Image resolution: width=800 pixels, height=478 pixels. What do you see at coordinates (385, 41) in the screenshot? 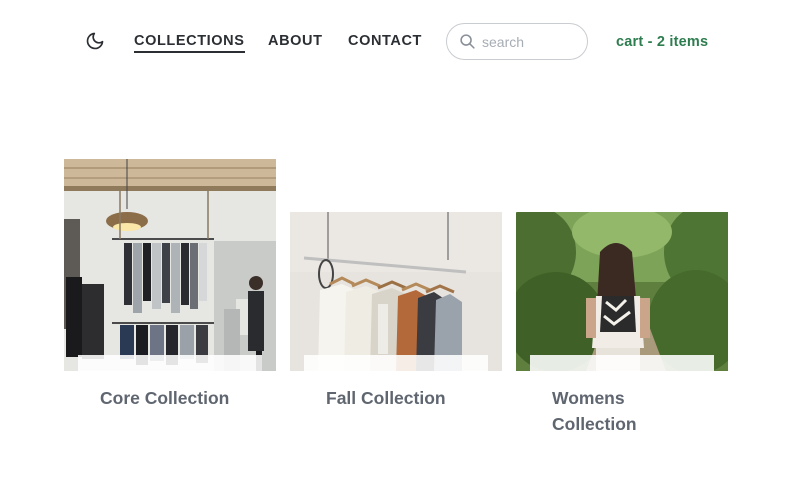
I see `nav-link-contact: CONTACT` at bounding box center [385, 41].